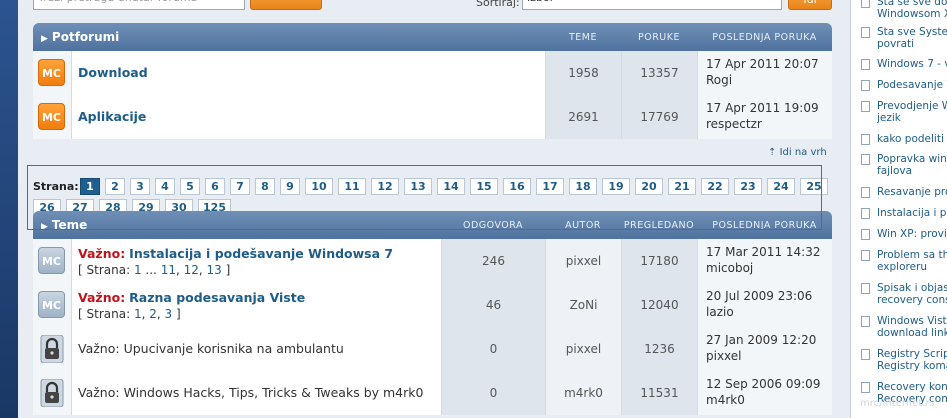  Describe the element at coordinates (912, 213) in the screenshot. I see `sidebar-link-label: Instalacija i pod` at that location.